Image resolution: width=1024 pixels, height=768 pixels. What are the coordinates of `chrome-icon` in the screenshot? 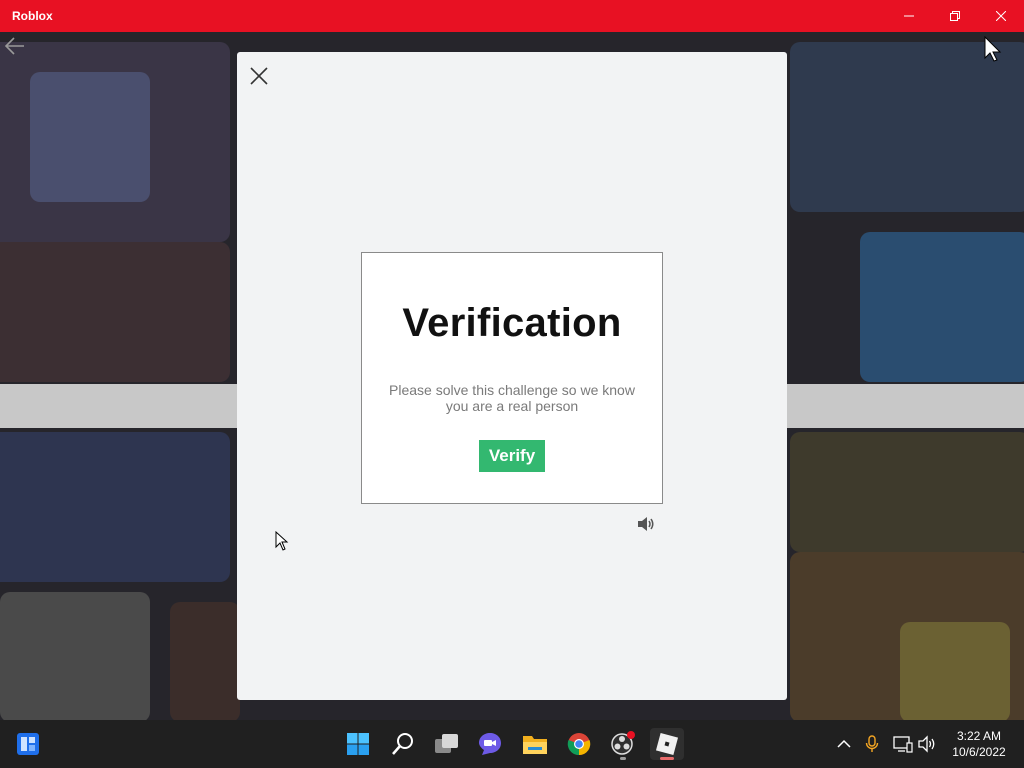 It's located at (579, 744).